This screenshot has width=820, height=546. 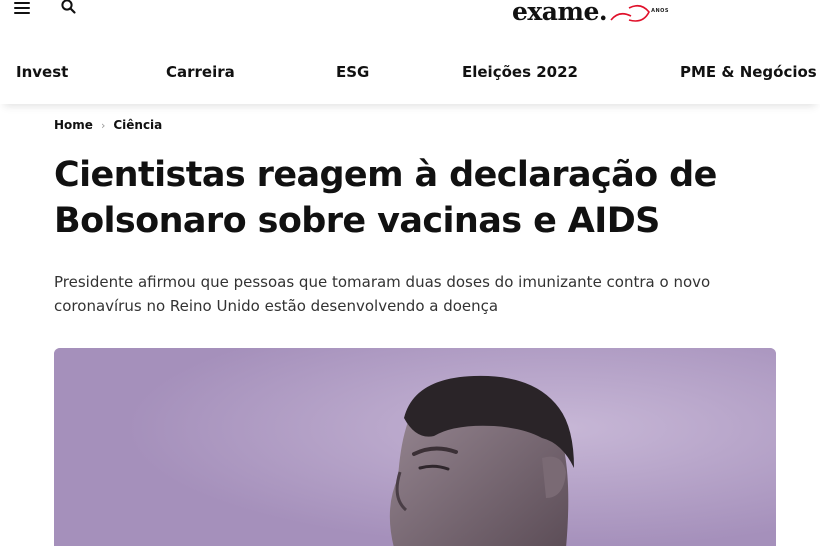 I want to click on top-bar: exame. ANOS, so click(x=410, y=19).